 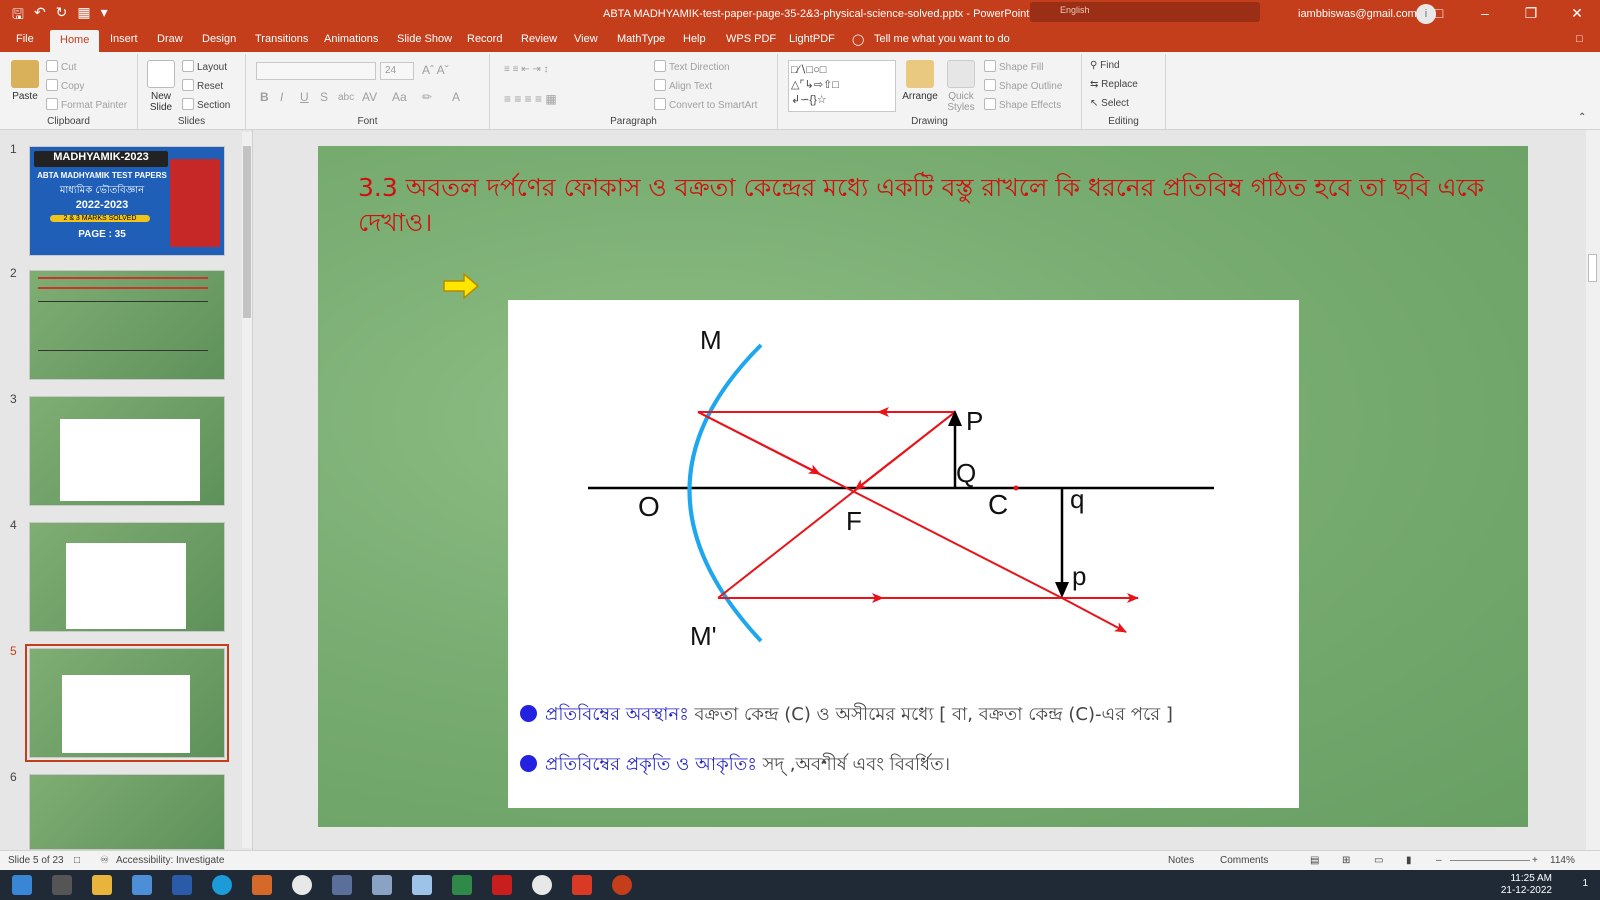 I want to click on tab-wps-pdf: WPS PDF, so click(x=751, y=39).